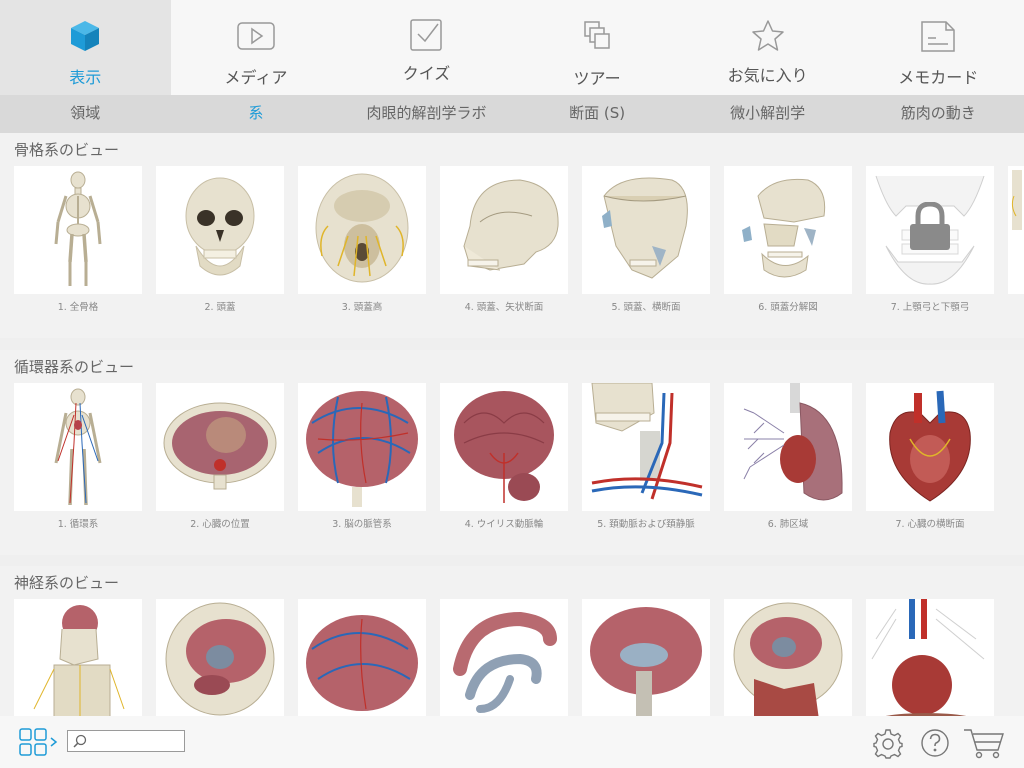 Image resolution: width=1024 pixels, height=768 pixels. I want to click on heart-section-image, so click(930, 446).